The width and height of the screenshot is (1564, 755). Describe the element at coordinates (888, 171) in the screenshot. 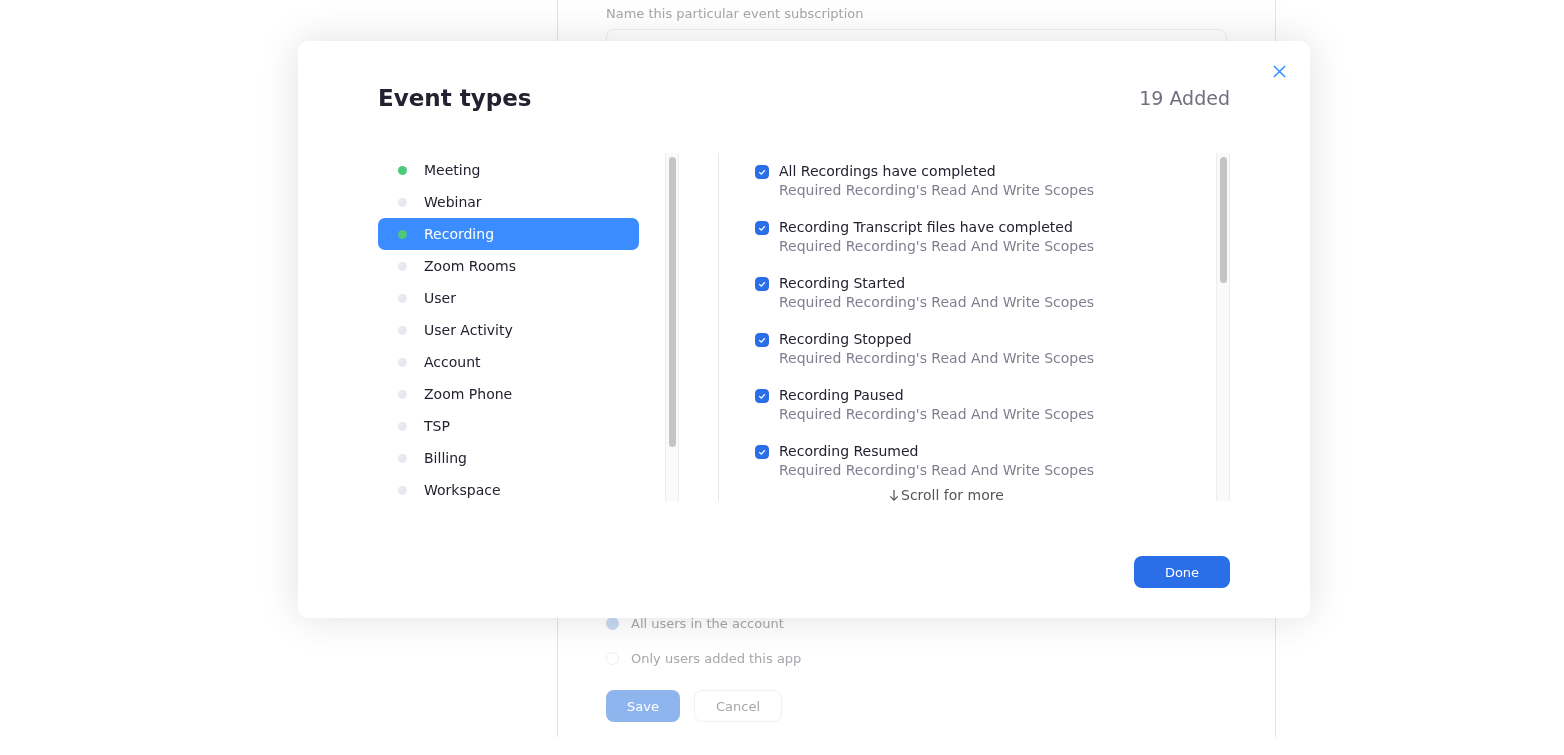

I see `event-label: All Recordings have completed` at that location.